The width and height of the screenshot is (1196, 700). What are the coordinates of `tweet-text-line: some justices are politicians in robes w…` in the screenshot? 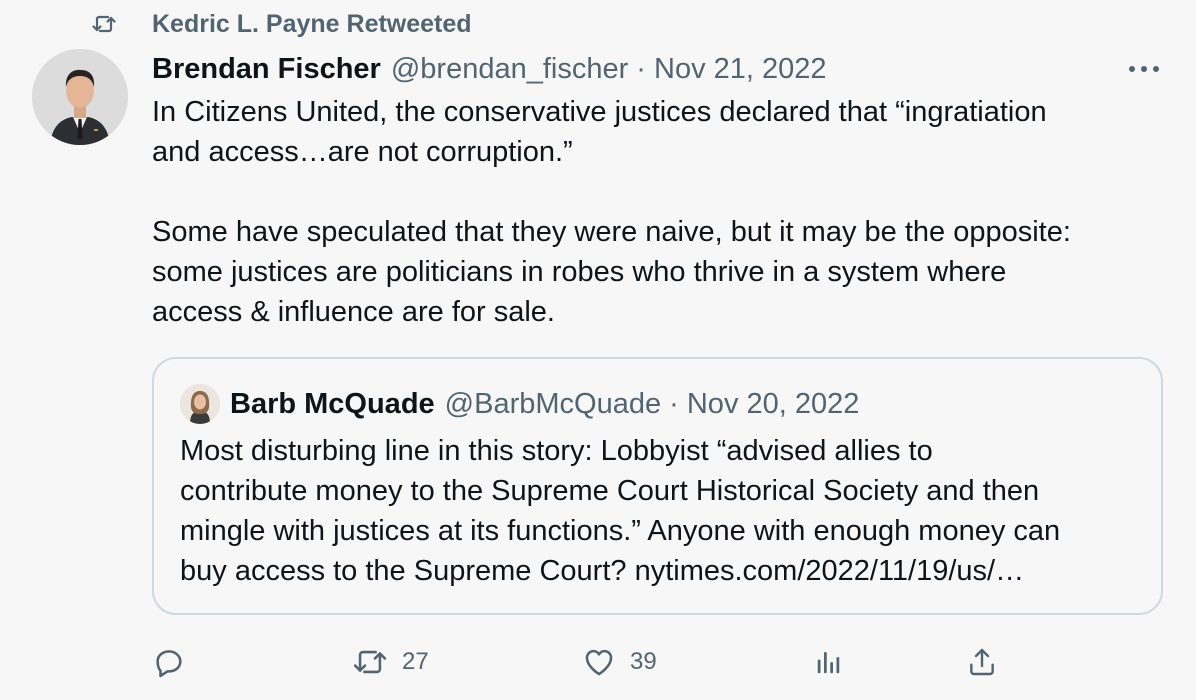 It's located at (579, 272).